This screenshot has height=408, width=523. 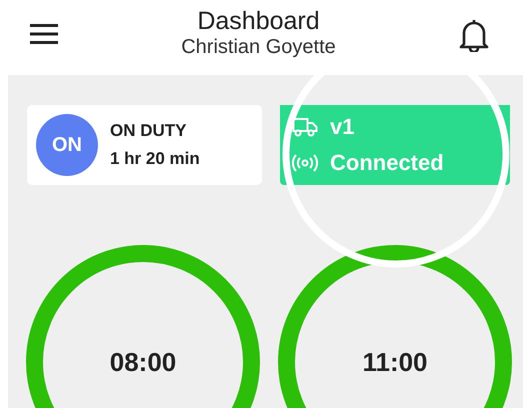 What do you see at coordinates (305, 127) in the screenshot?
I see `truck-icon` at bounding box center [305, 127].